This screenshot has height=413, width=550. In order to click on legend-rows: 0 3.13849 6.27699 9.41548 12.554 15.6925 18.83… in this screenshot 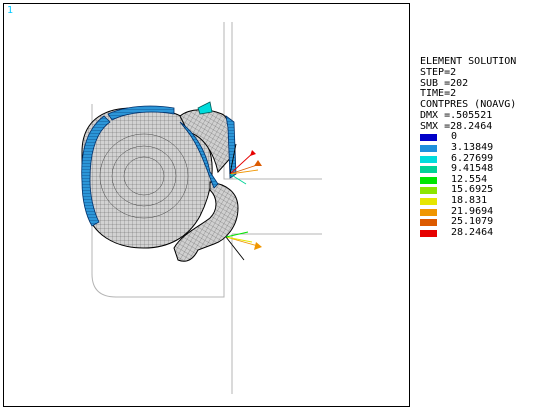, I will do `click(484, 185)`.